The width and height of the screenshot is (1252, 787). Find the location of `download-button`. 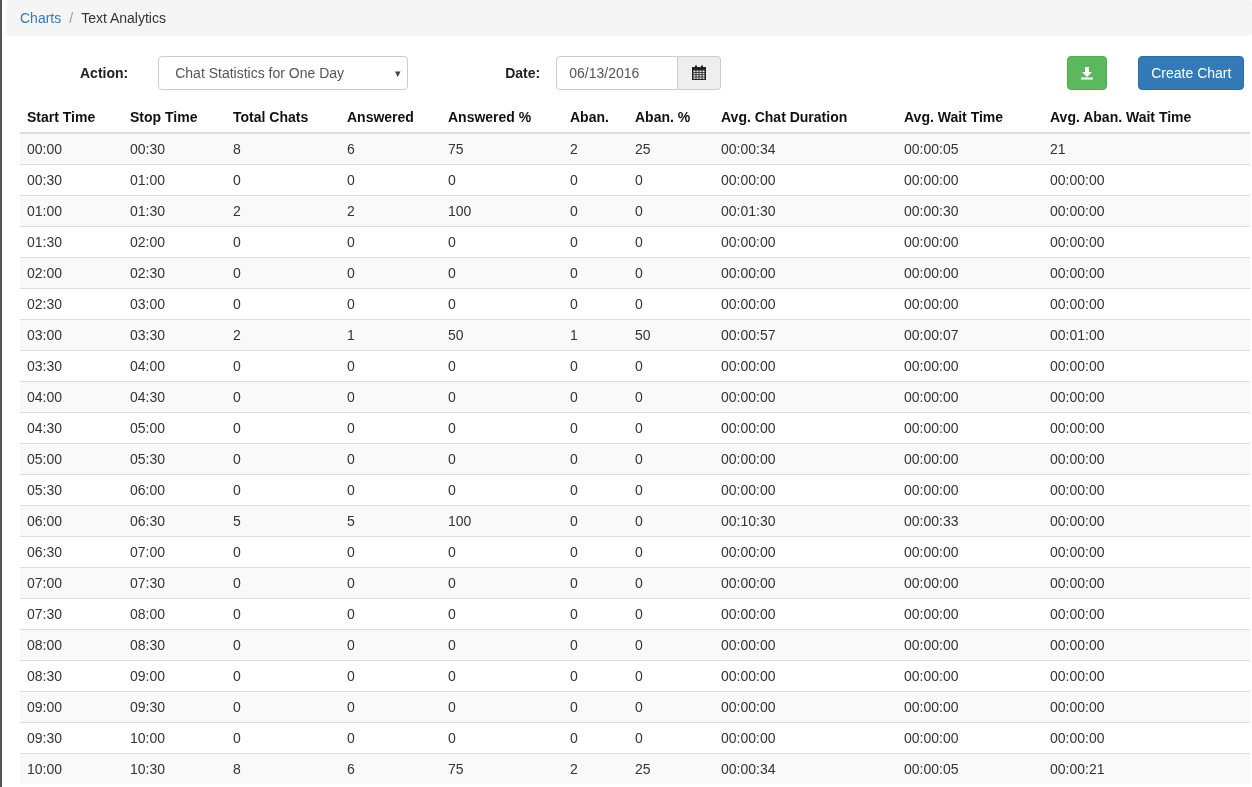

download-button is located at coordinates (1087, 73).